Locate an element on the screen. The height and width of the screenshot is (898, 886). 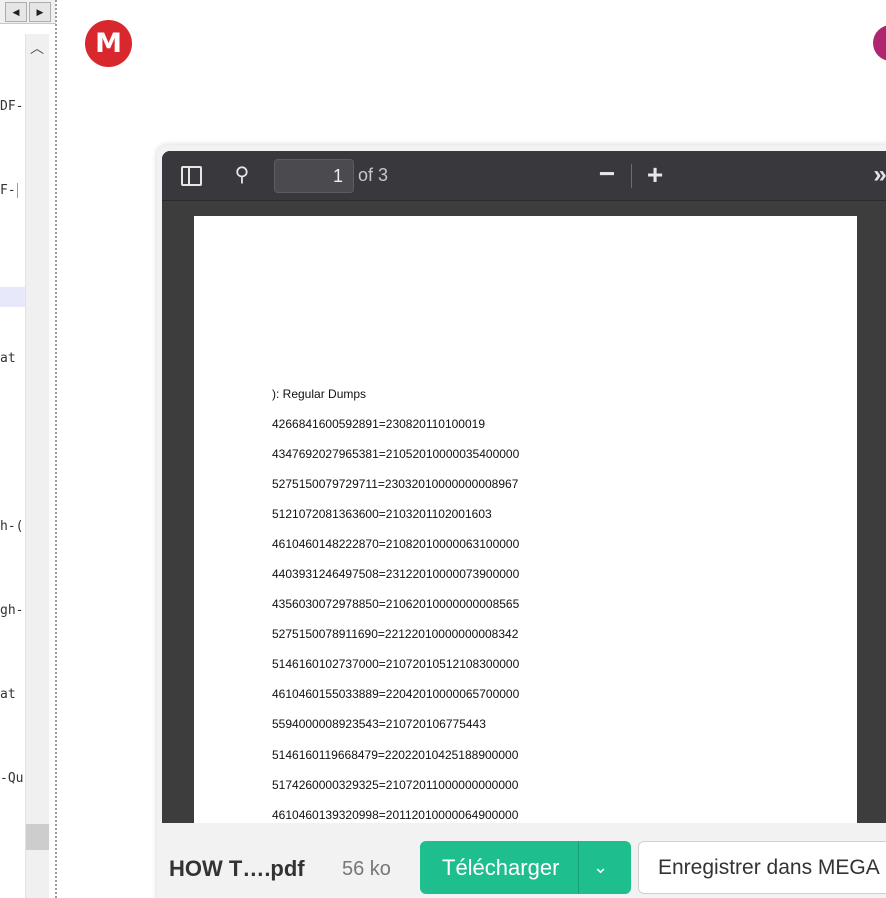
pdf-line: 5275150078911690=22122010000000008342 is located at coordinates (395, 634).